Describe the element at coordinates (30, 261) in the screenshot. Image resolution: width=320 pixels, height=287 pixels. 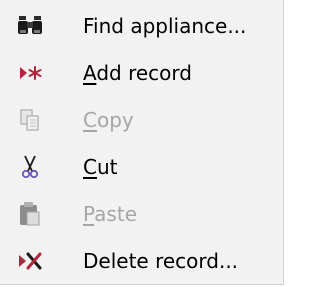
I see `delete-record-icon` at that location.